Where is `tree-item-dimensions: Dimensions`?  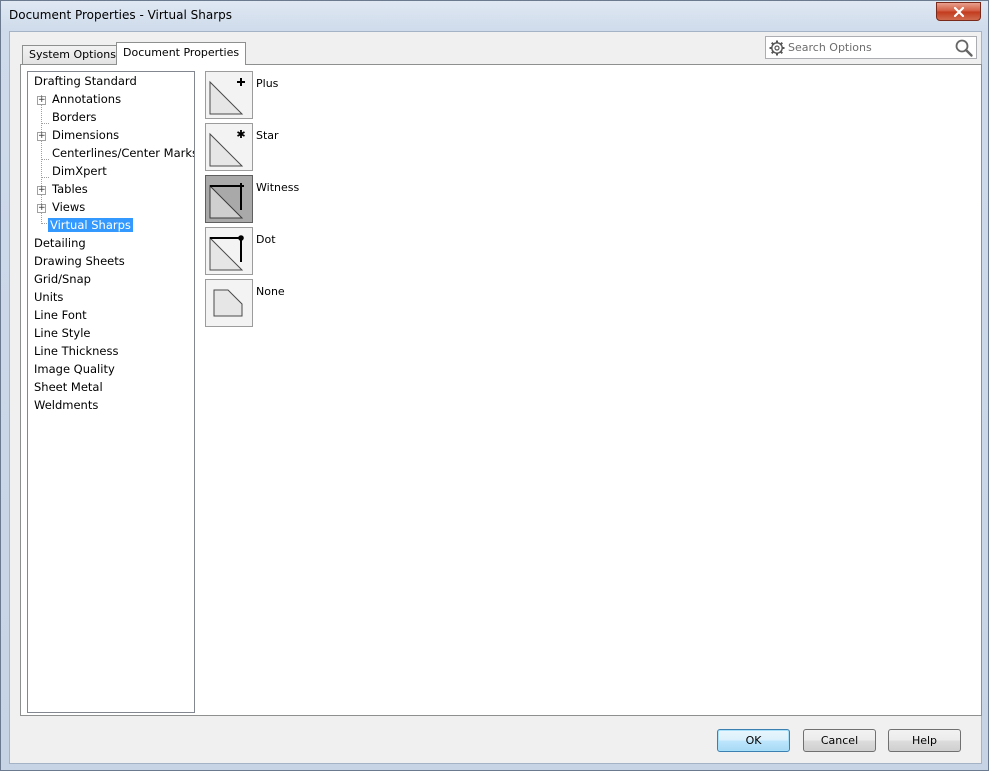 tree-item-dimensions: Dimensions is located at coordinates (85, 136).